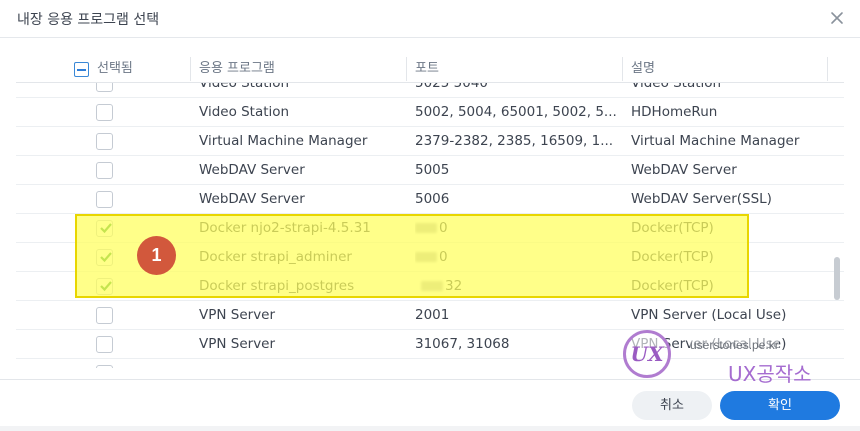  Describe the element at coordinates (156, 255) in the screenshot. I see `step-badge: 1` at that location.